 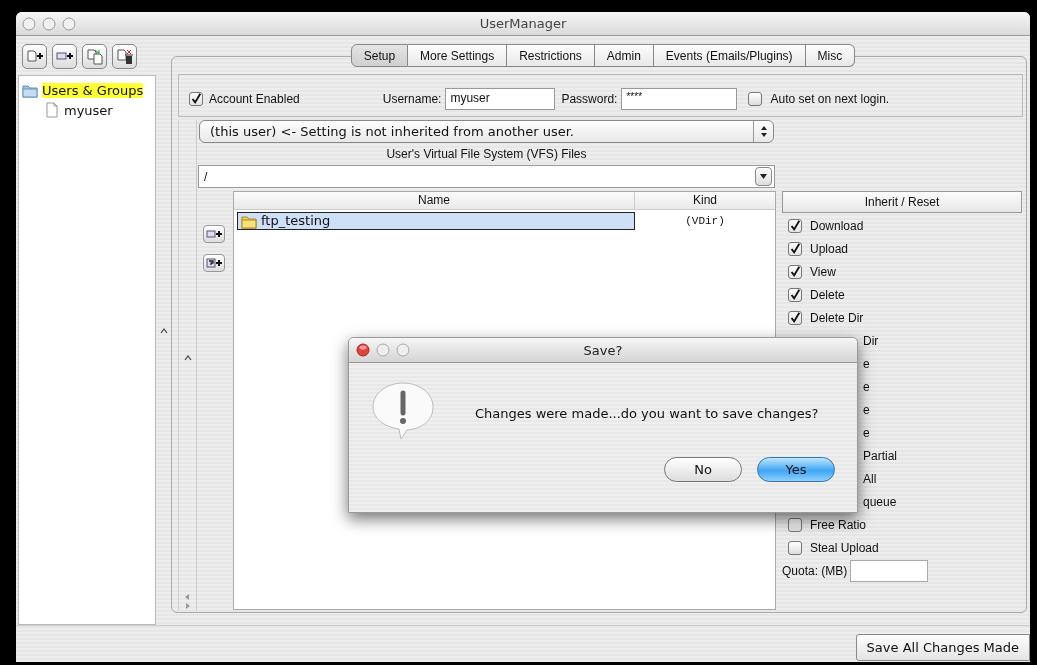 What do you see at coordinates (796, 469) in the screenshot?
I see `dialog-button: Yes` at bounding box center [796, 469].